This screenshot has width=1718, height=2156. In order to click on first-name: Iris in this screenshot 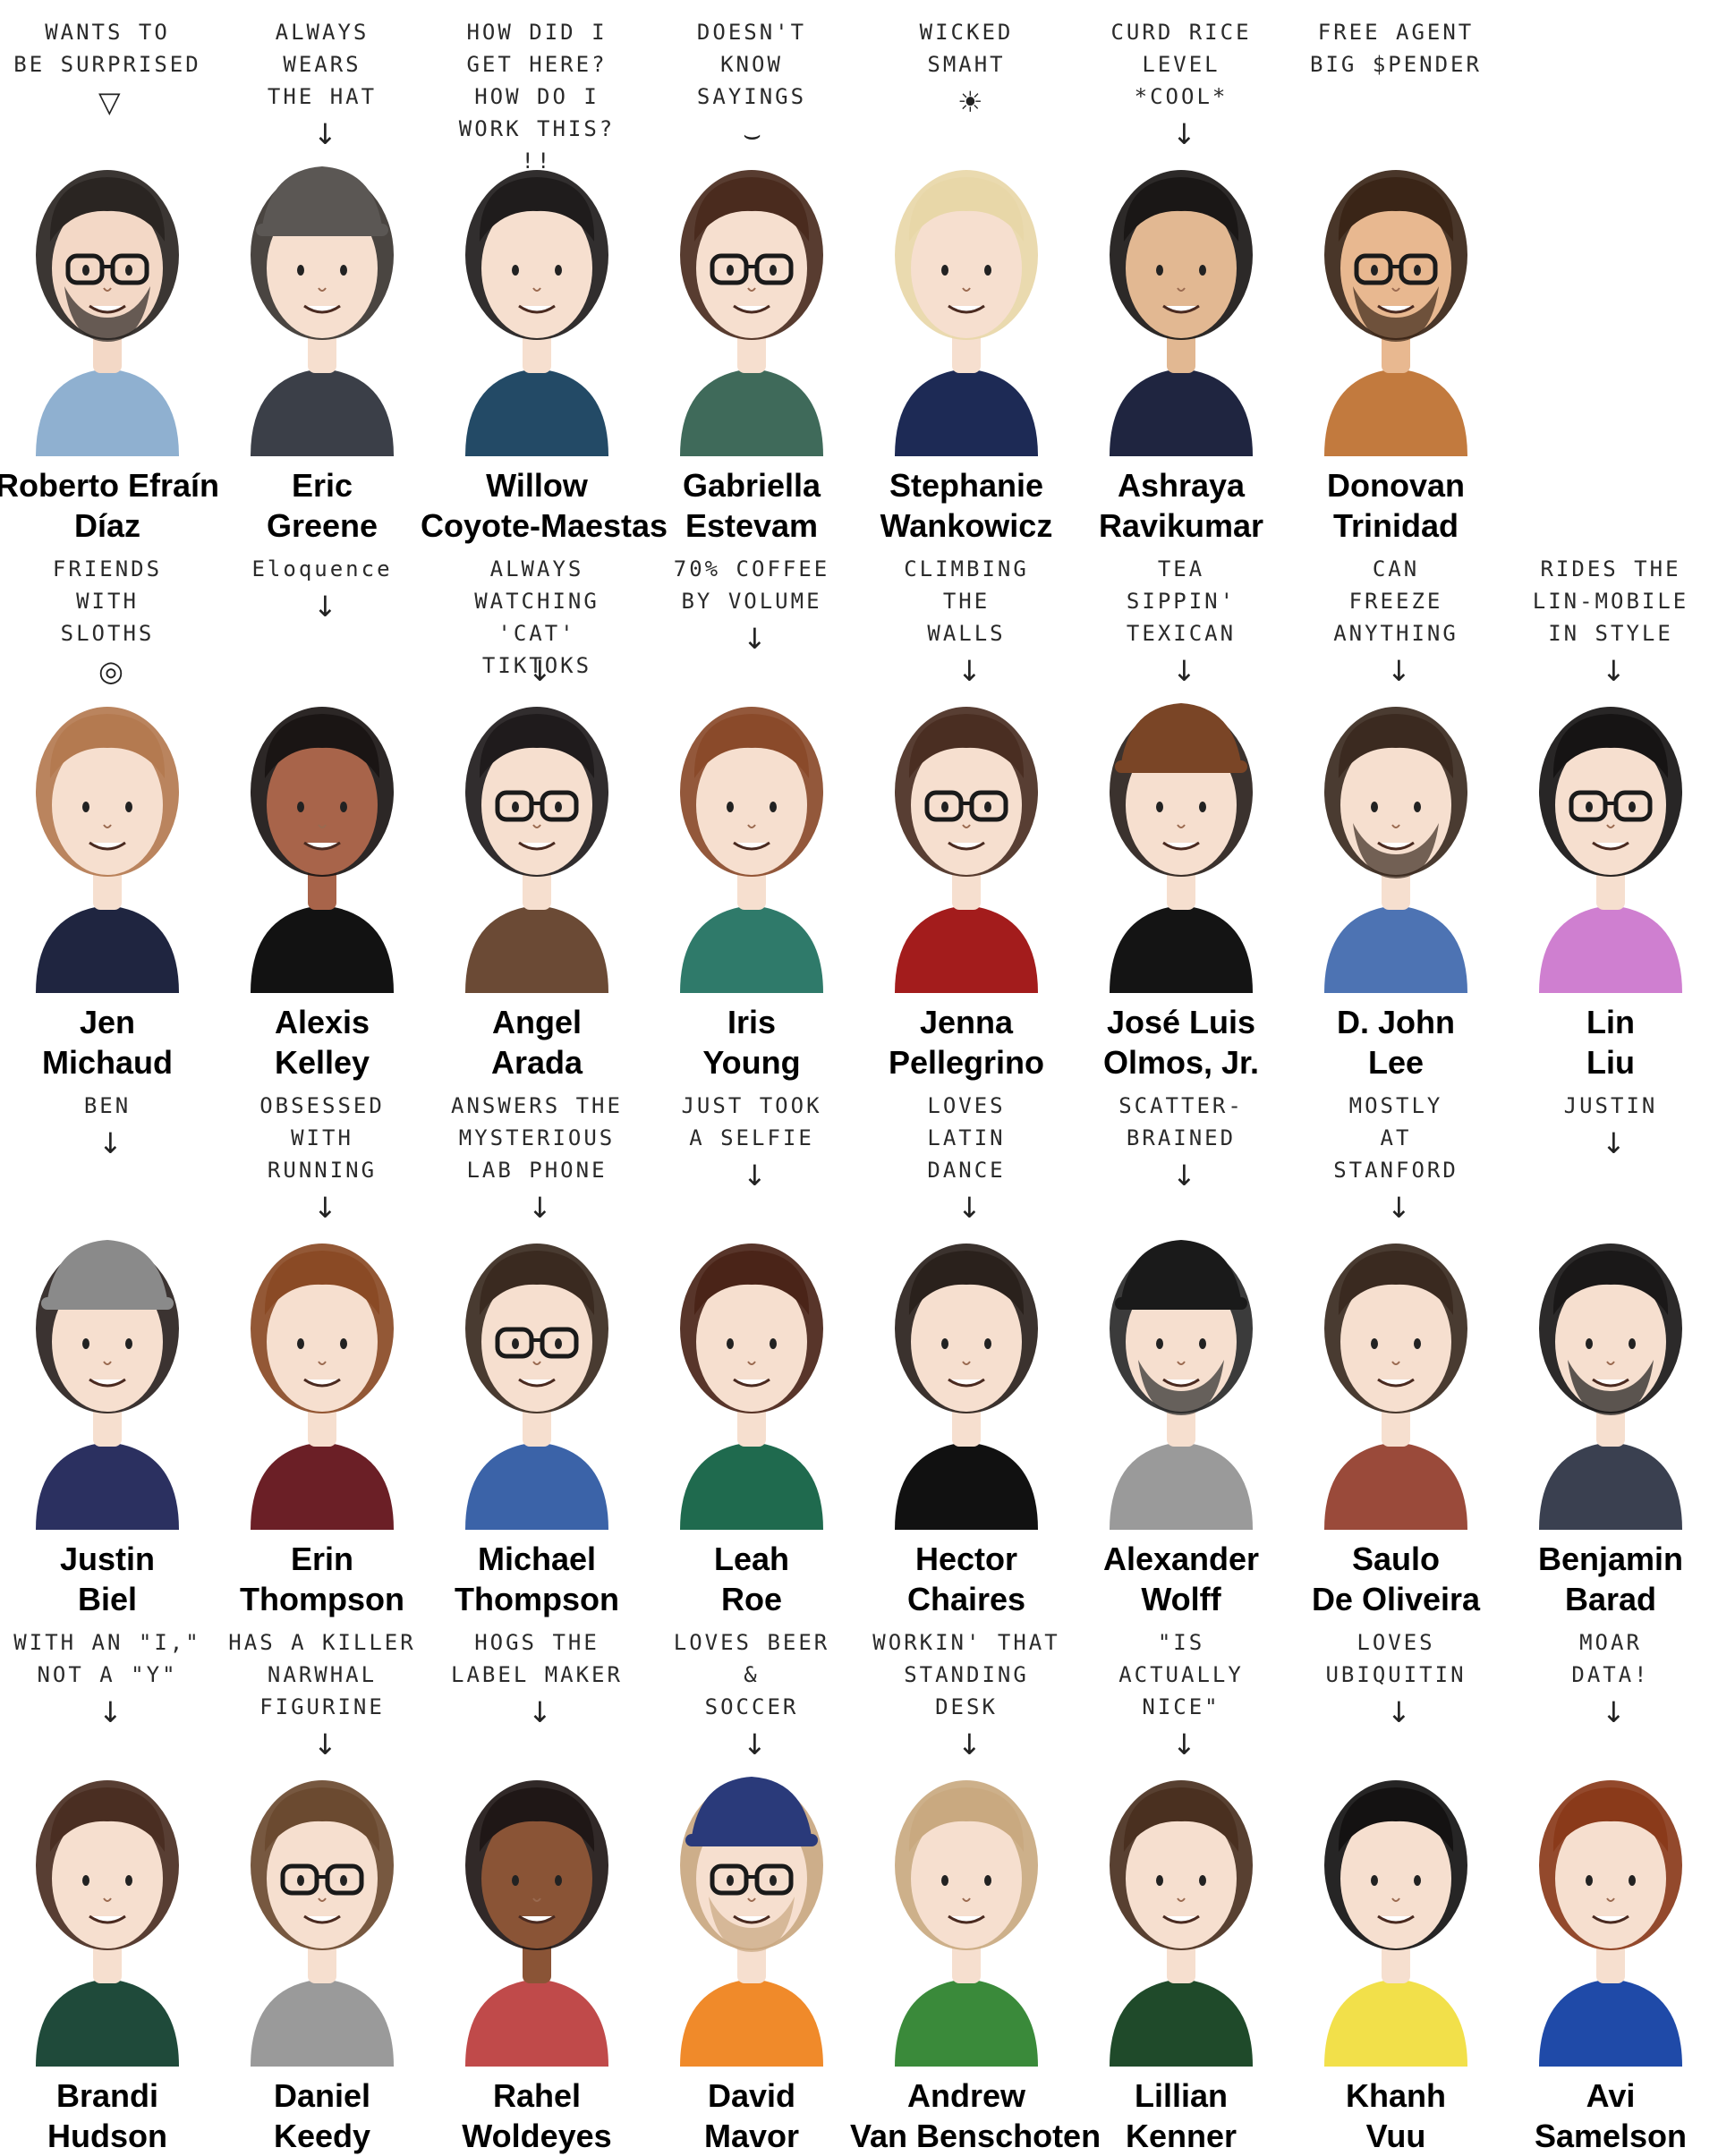, I will do `click(752, 1022)`.